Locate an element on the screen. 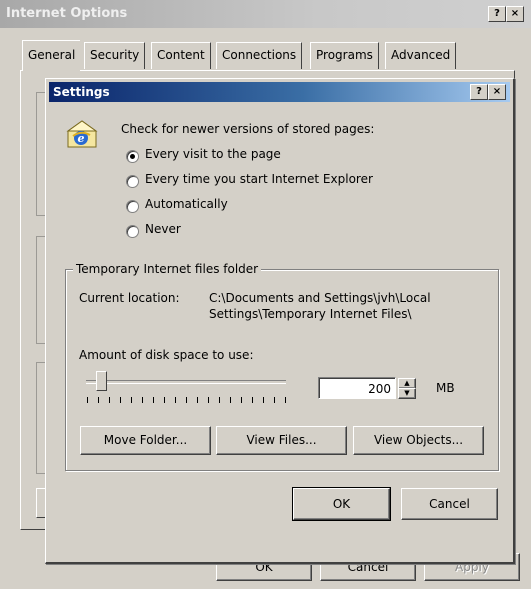  tab-general: General is located at coordinates (51, 55).